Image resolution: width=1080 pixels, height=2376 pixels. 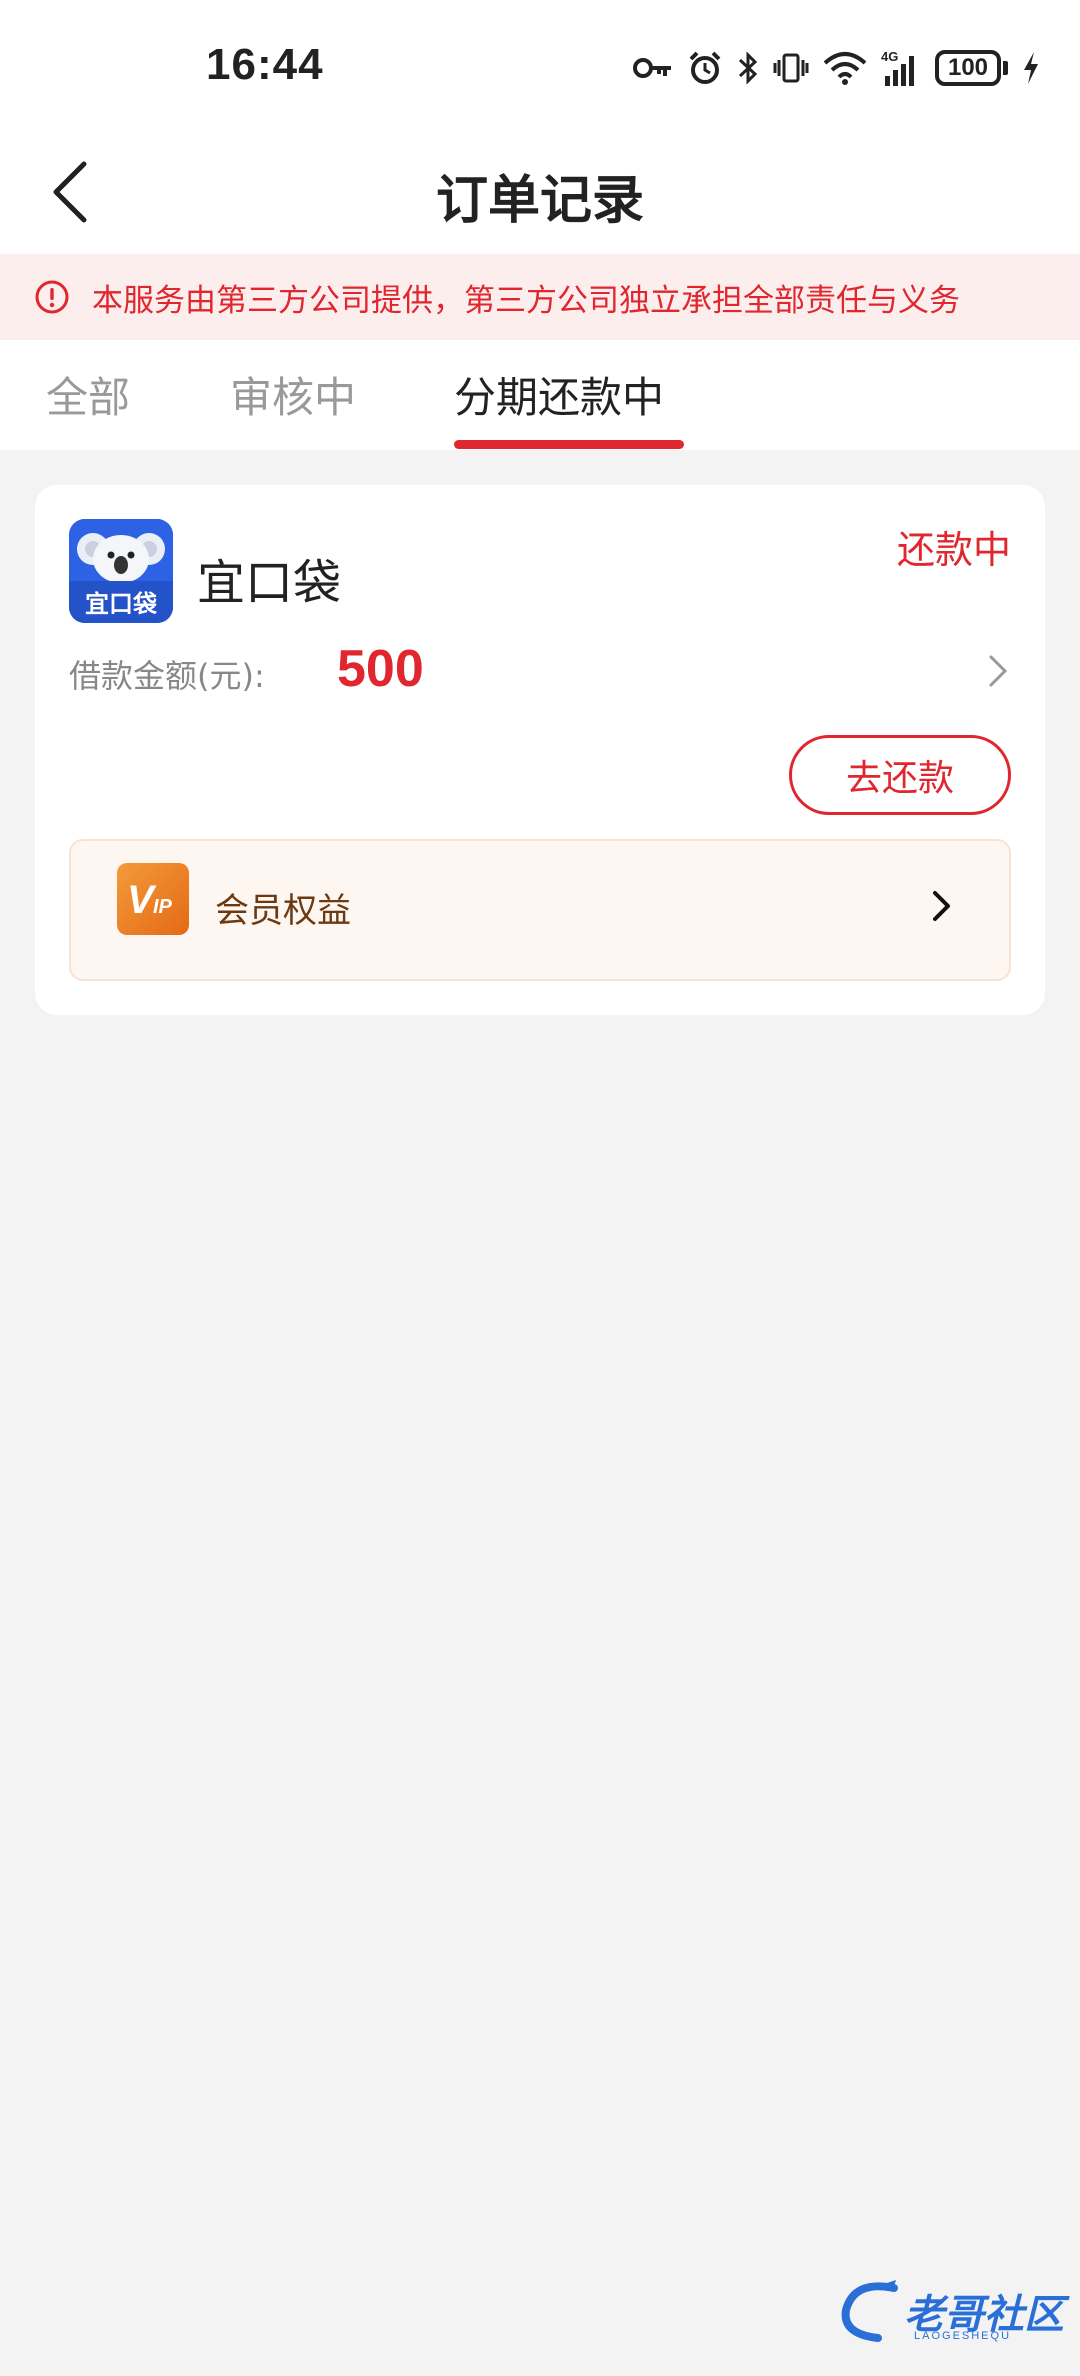 I want to click on battery-icon: 100, so click(x=971, y=68).